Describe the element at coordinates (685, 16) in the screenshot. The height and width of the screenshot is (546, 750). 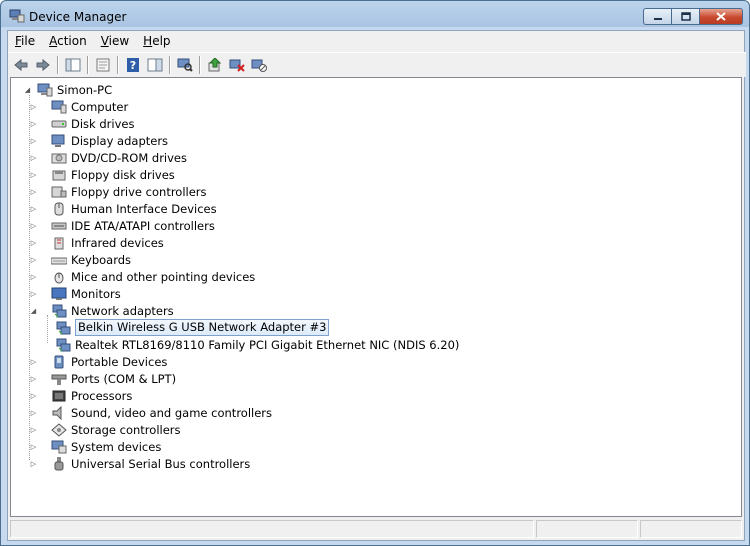
I see `maximize-button` at that location.